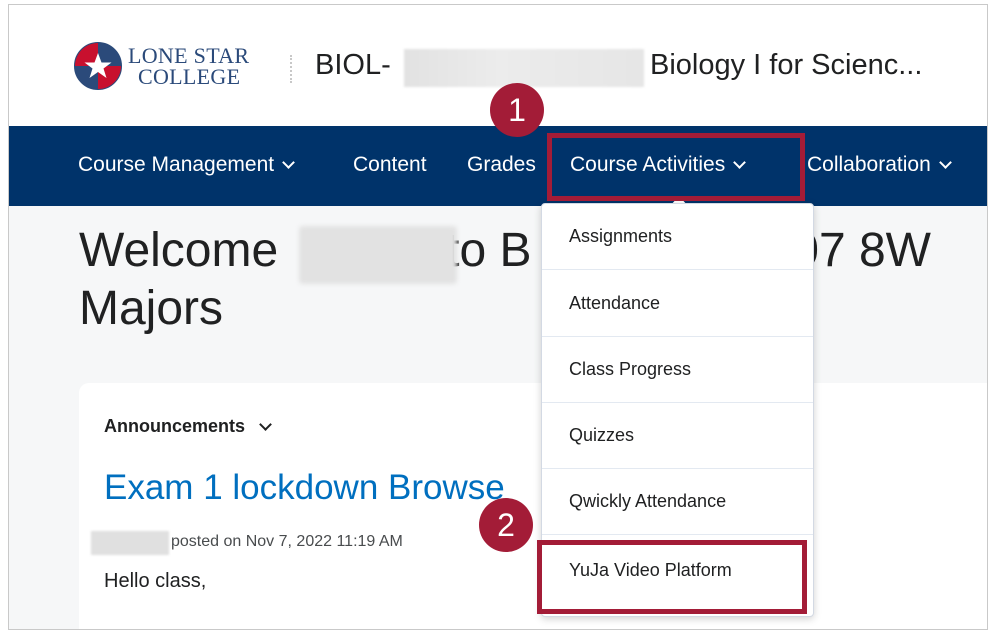  What do you see at coordinates (291, 69) in the screenshot?
I see `header-divider` at bounding box center [291, 69].